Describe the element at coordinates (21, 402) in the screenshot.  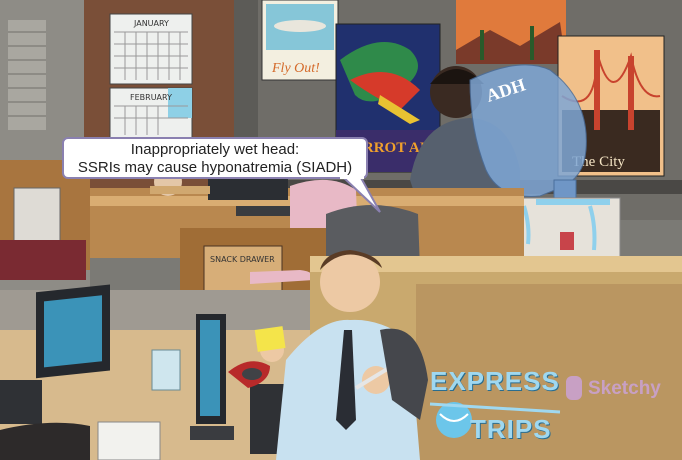
I see `keyboard-left` at that location.